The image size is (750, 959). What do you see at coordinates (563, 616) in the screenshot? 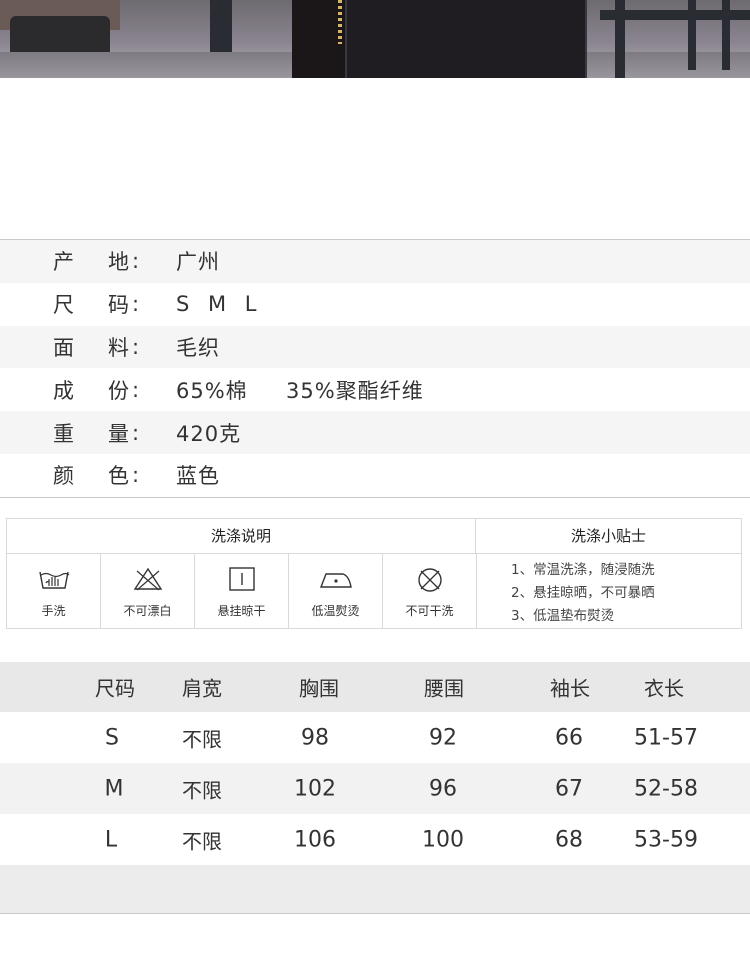
I see `care-tip: 3、低温垫布熨烫` at bounding box center [563, 616].